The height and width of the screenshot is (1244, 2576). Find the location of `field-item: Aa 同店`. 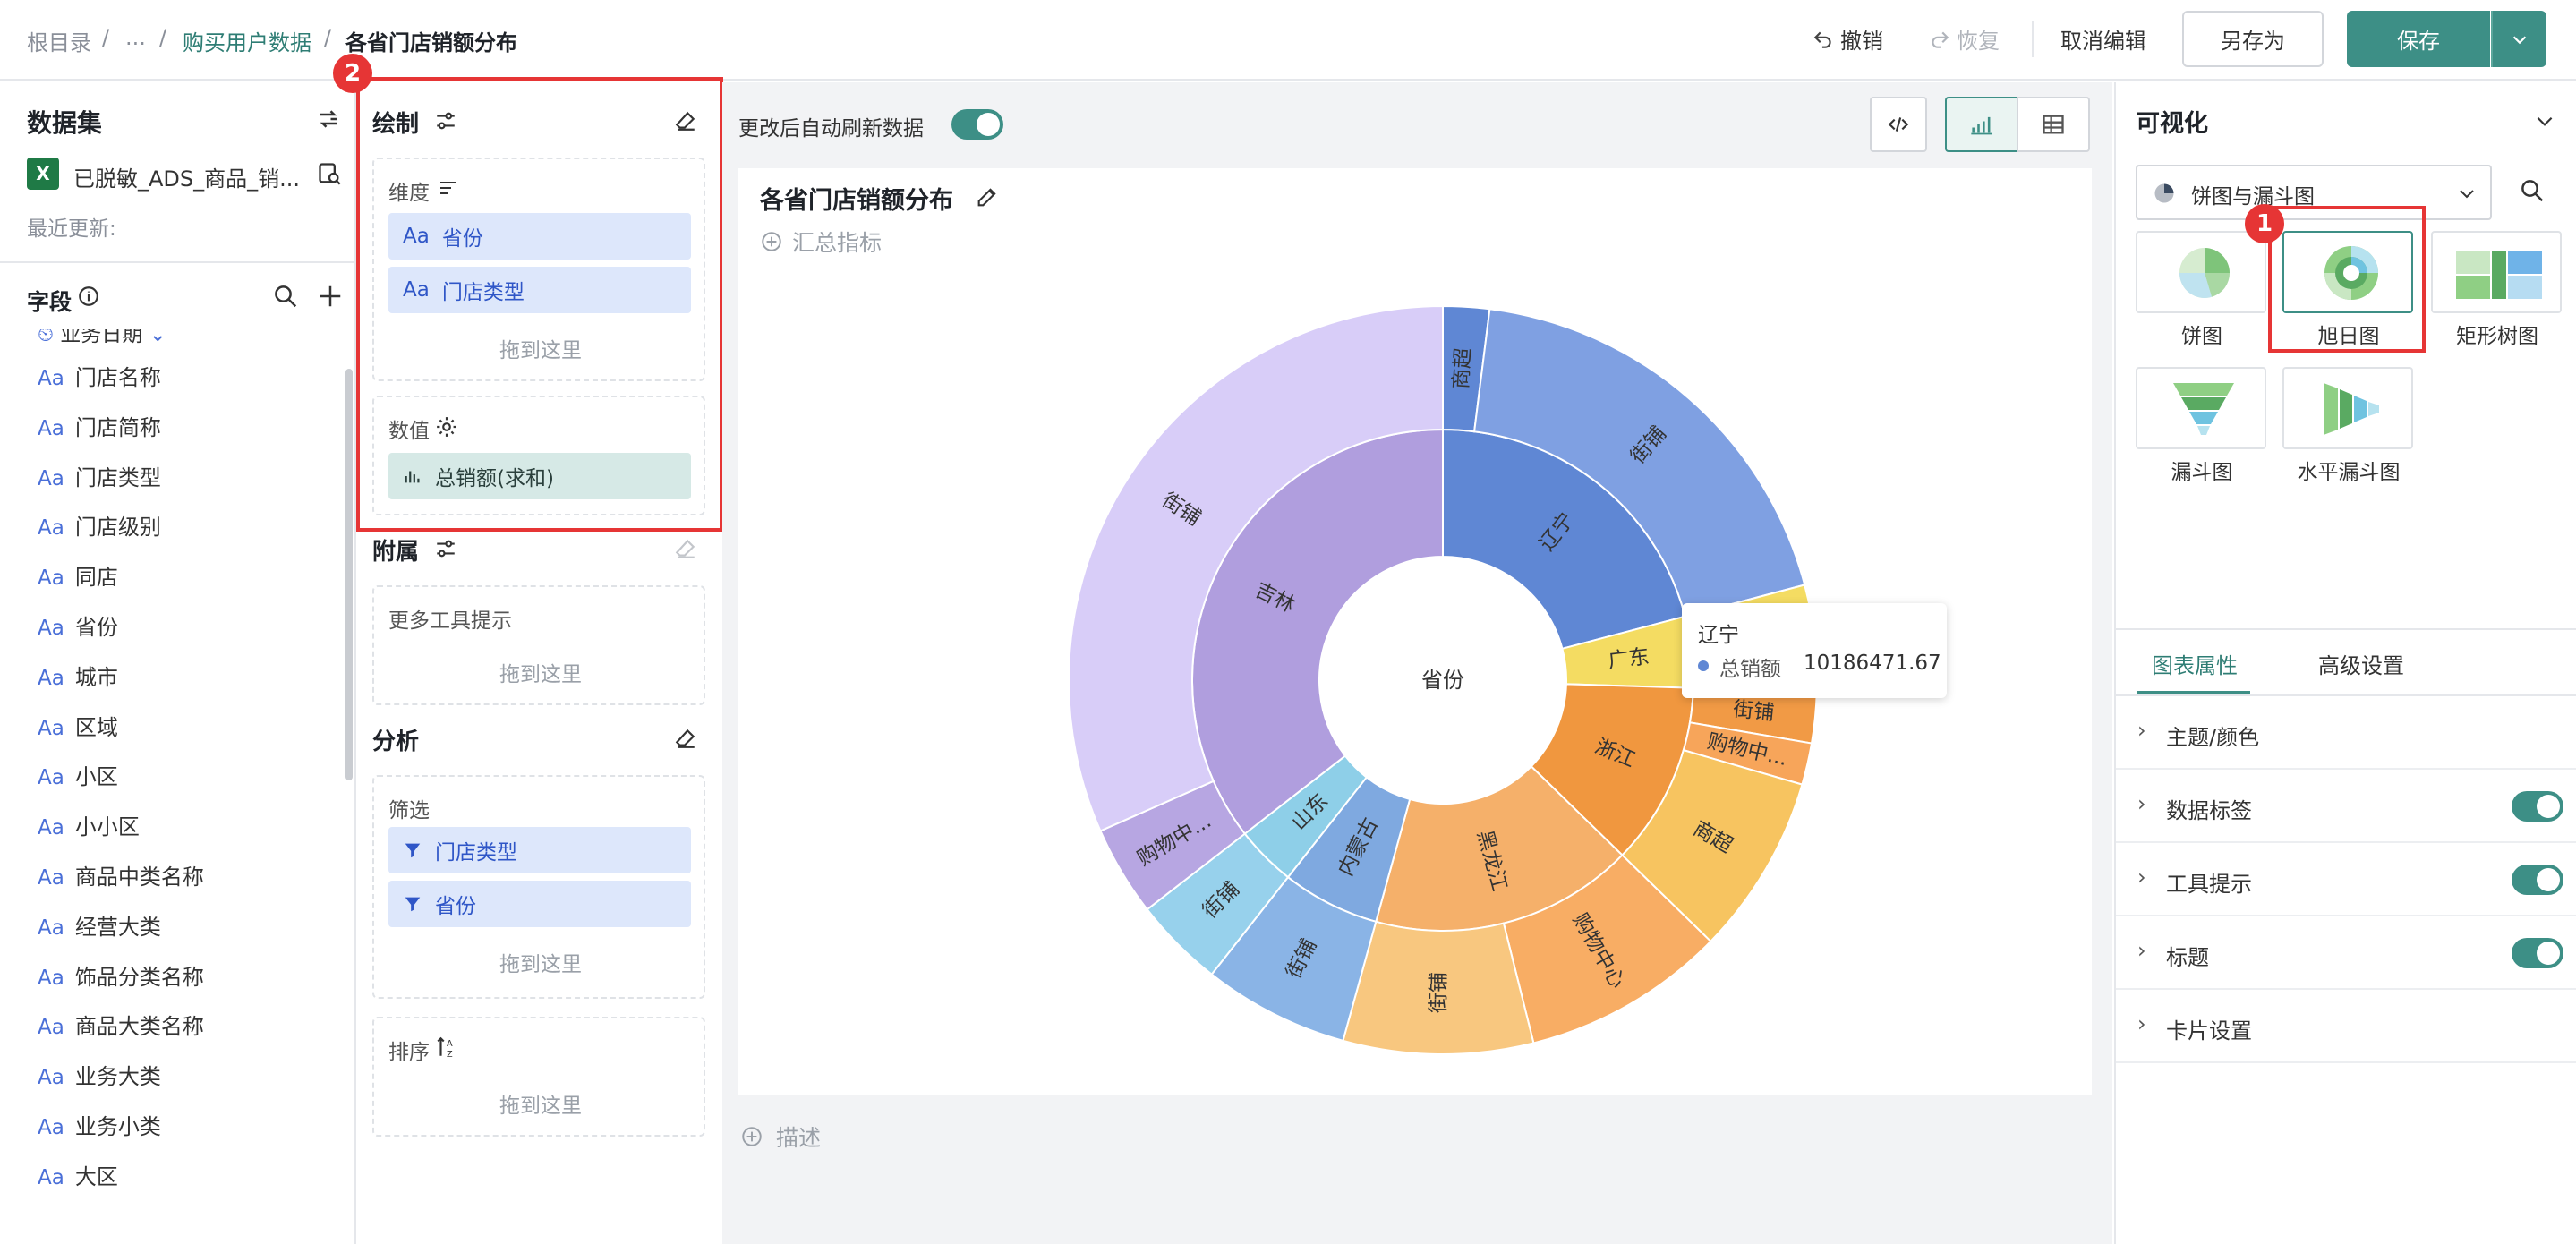

field-item: Aa 同店 is located at coordinates (78, 575).